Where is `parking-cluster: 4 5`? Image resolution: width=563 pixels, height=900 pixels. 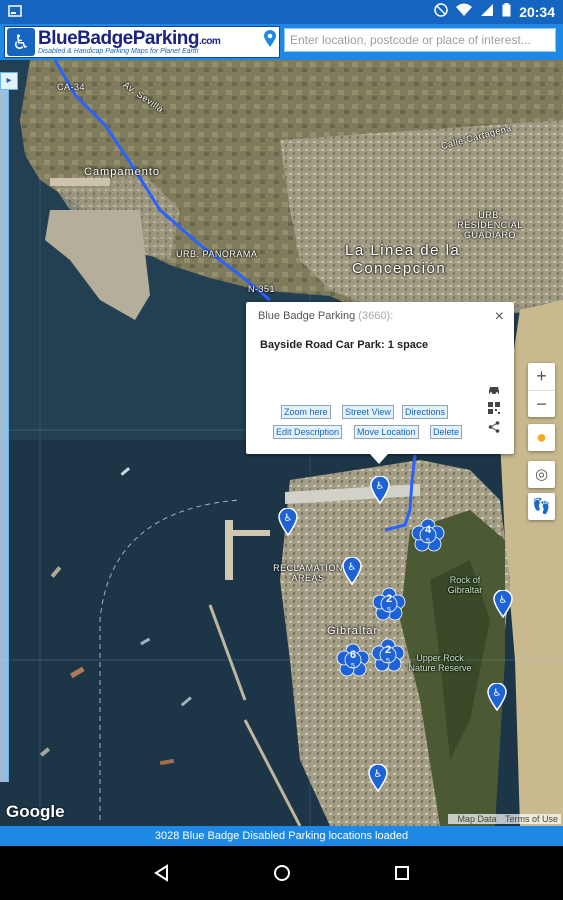
parking-cluster: 4 5 is located at coordinates (428, 535).